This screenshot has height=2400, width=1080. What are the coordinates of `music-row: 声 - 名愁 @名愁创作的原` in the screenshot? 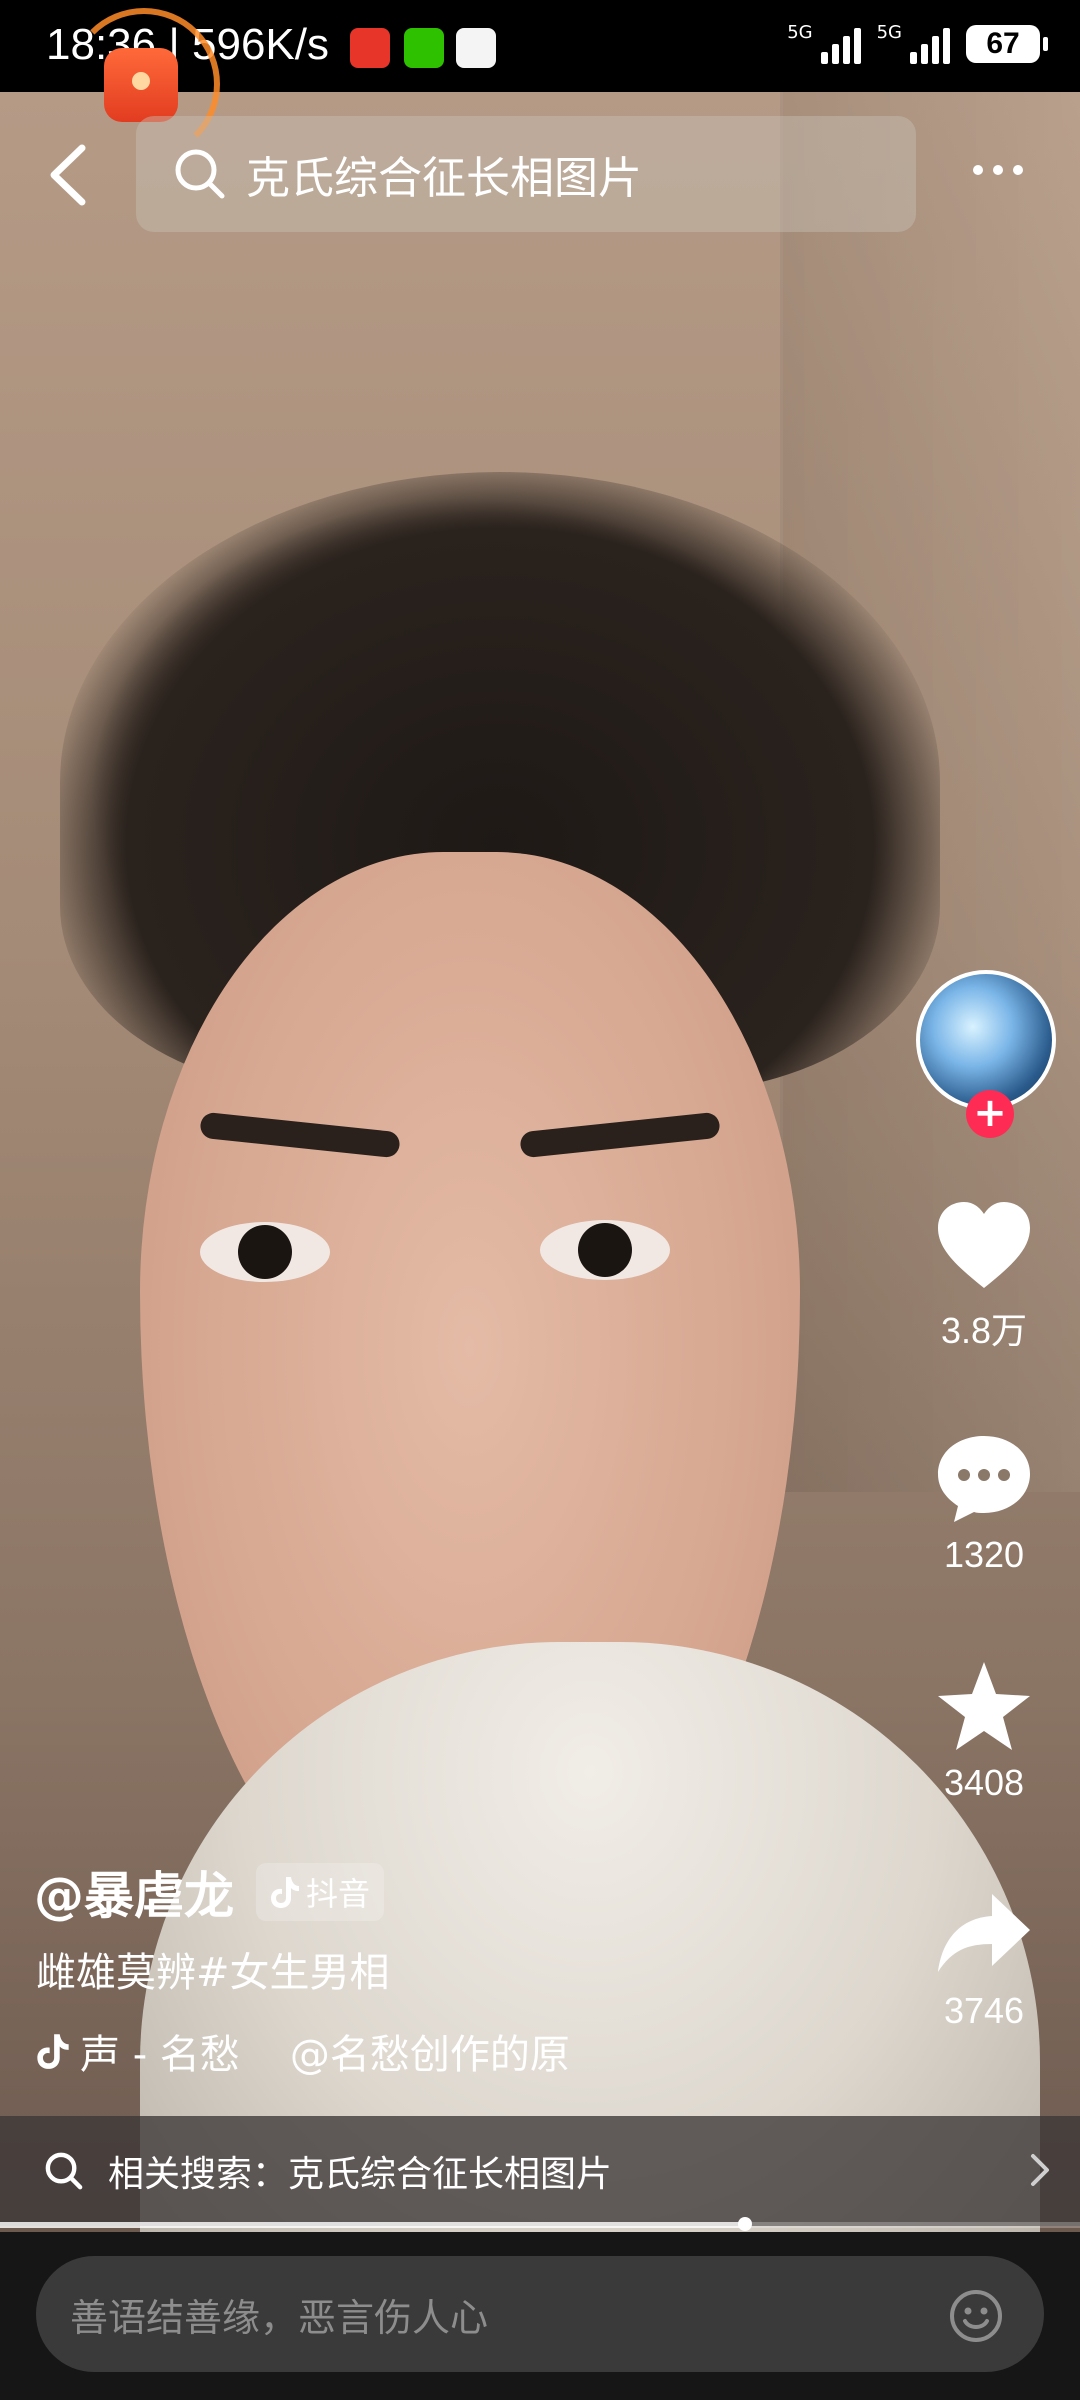 It's located at (336, 2051).